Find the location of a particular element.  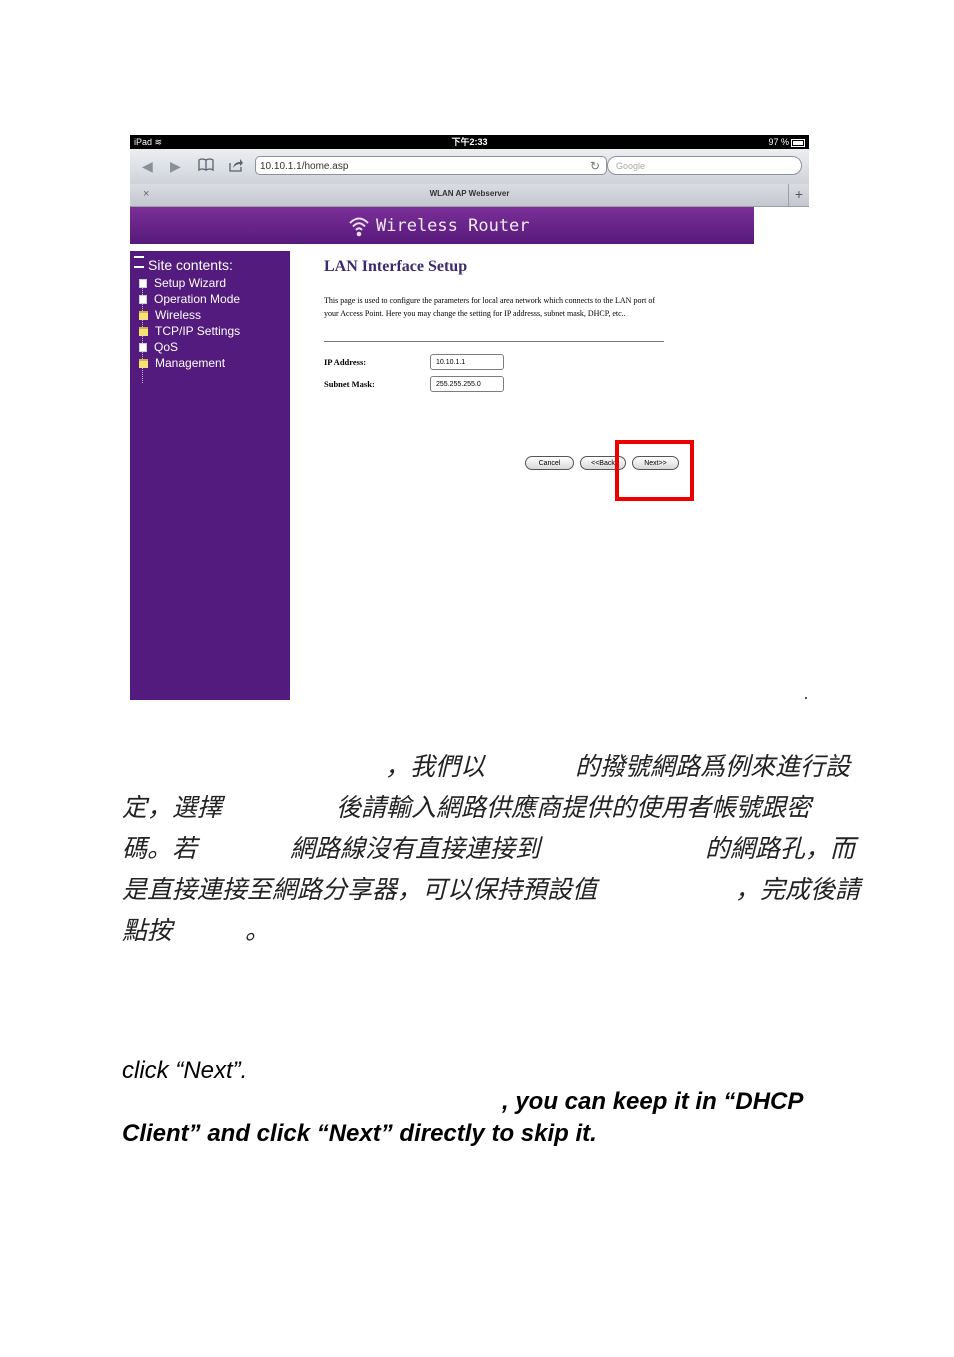

battery-percent: 97 % is located at coordinates (778, 142).